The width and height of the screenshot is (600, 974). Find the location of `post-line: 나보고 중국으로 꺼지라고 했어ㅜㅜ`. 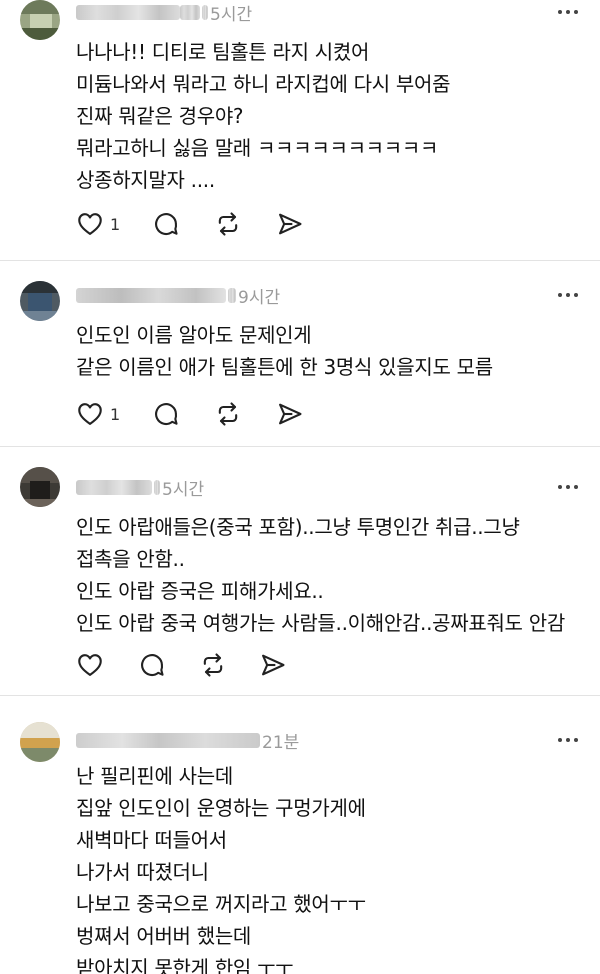

post-line: 나보고 중국으로 꺼지라고 했어ㅜㅜ is located at coordinates (221, 904).